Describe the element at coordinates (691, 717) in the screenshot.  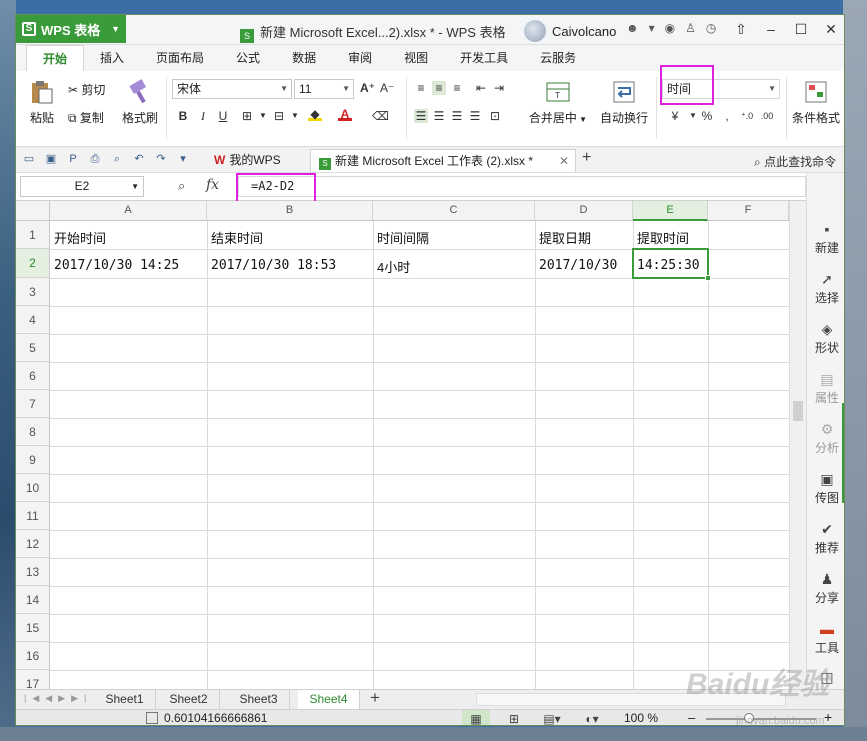
I see `zoom-out-button: –` at that location.